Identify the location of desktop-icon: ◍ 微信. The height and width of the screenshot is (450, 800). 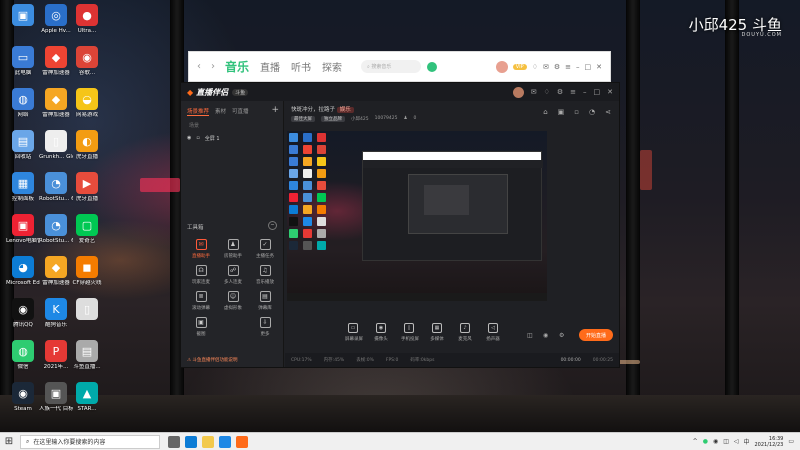
(23, 362).